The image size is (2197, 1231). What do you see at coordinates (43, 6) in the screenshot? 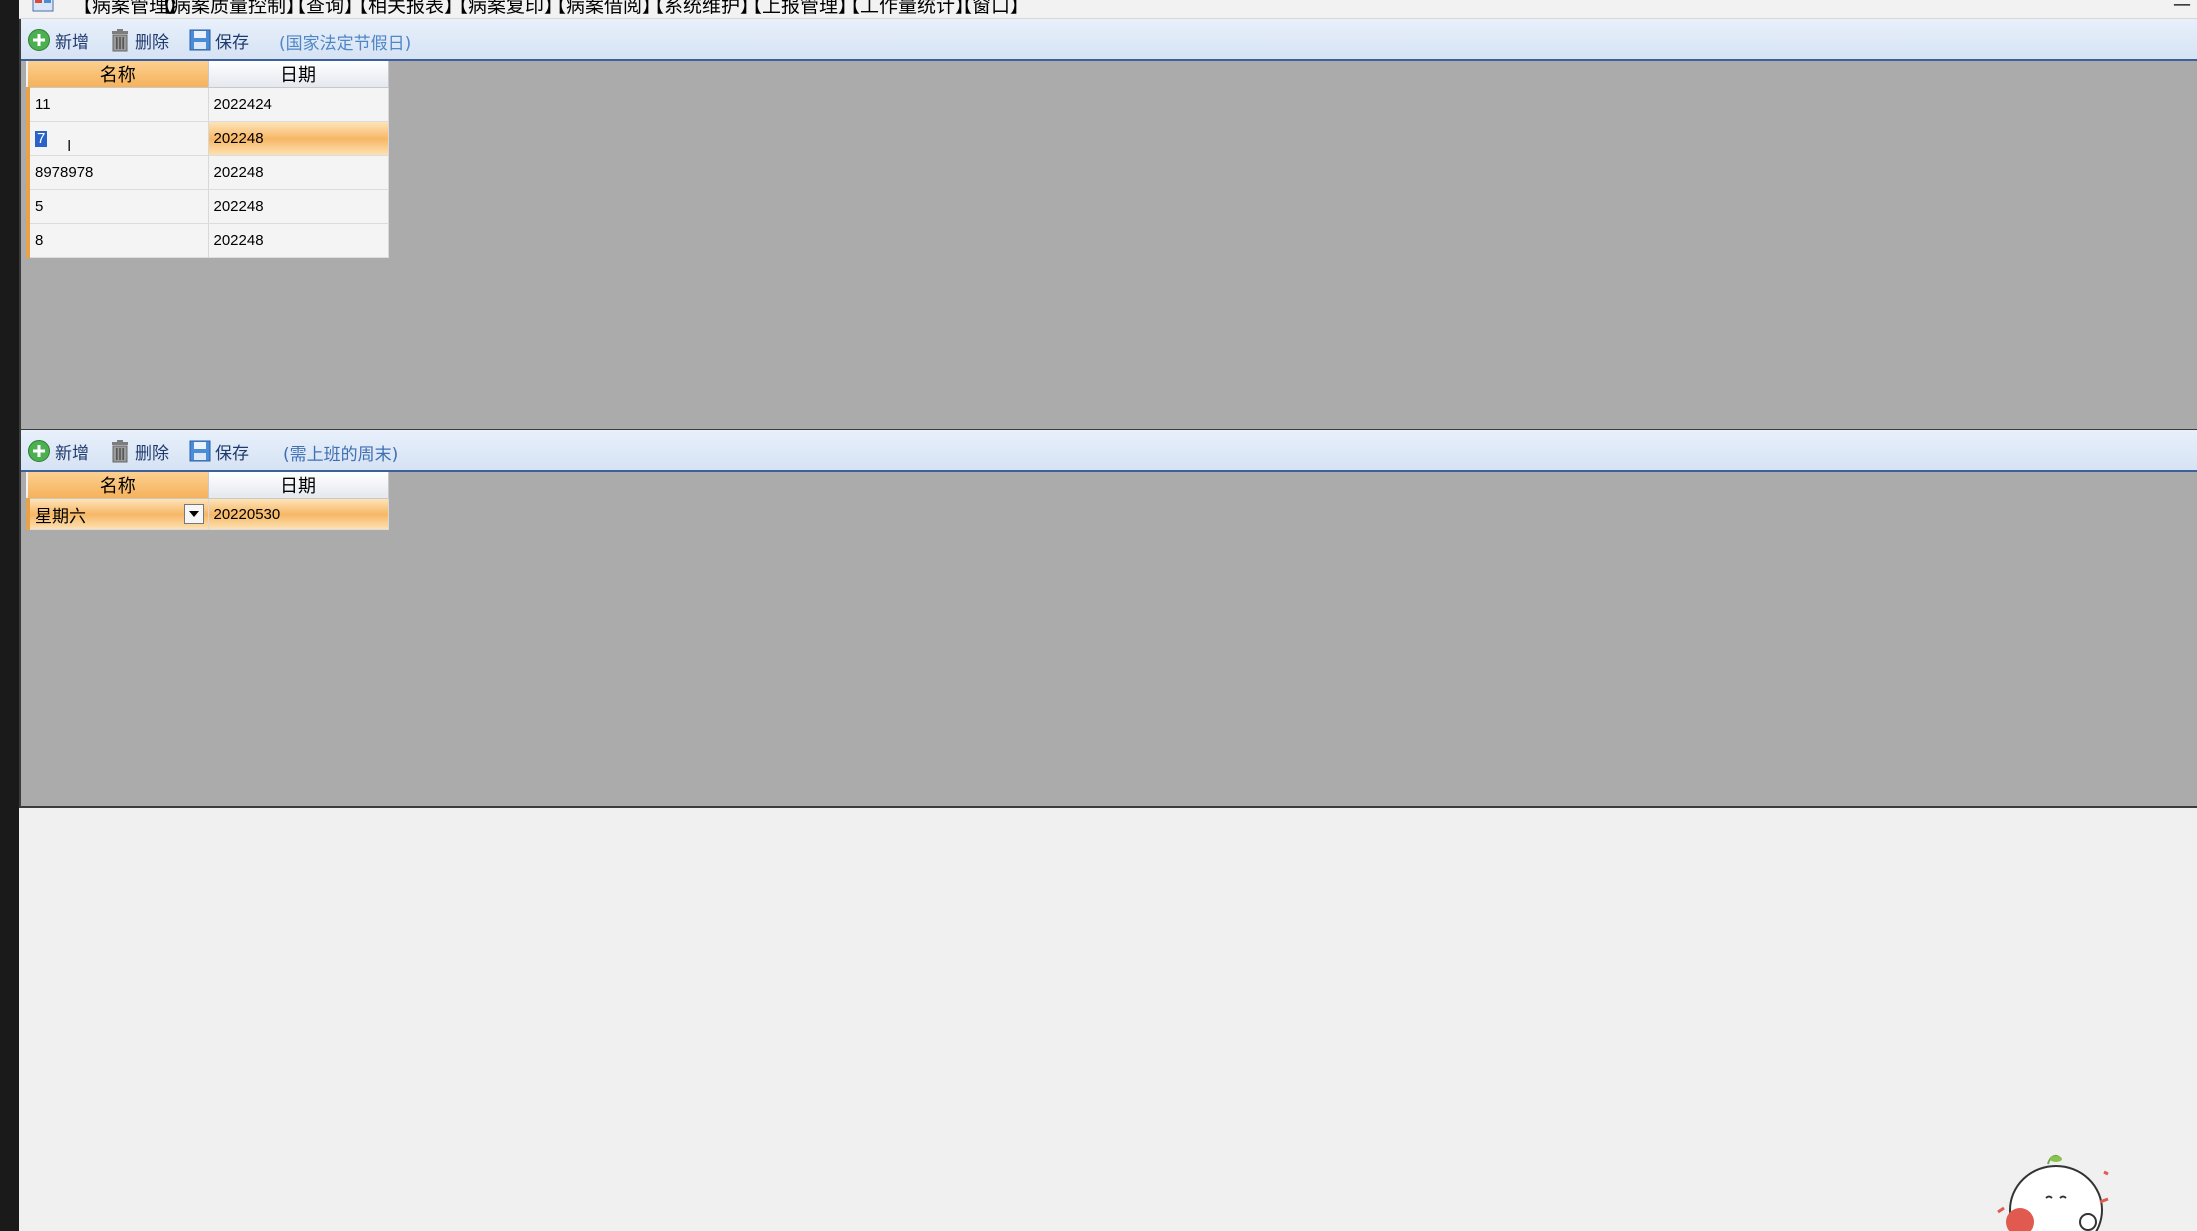
I see `app-icon` at bounding box center [43, 6].